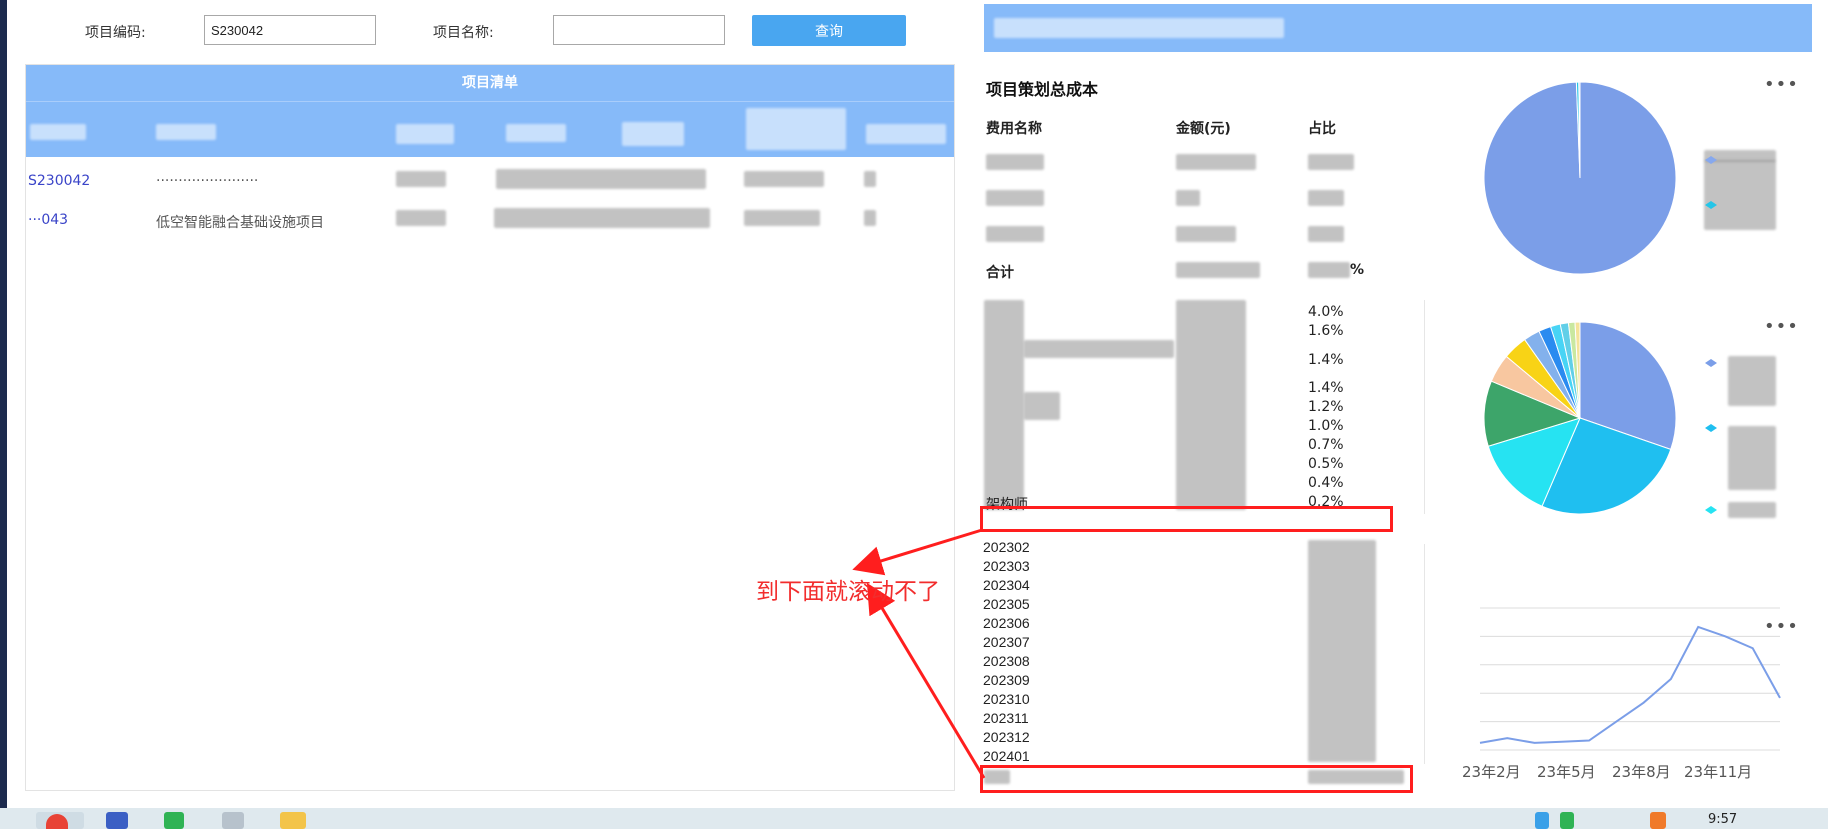 This screenshot has height=829, width=1828. Describe the element at coordinates (490, 83) in the screenshot. I see `project-list-title: 项目清单` at that location.